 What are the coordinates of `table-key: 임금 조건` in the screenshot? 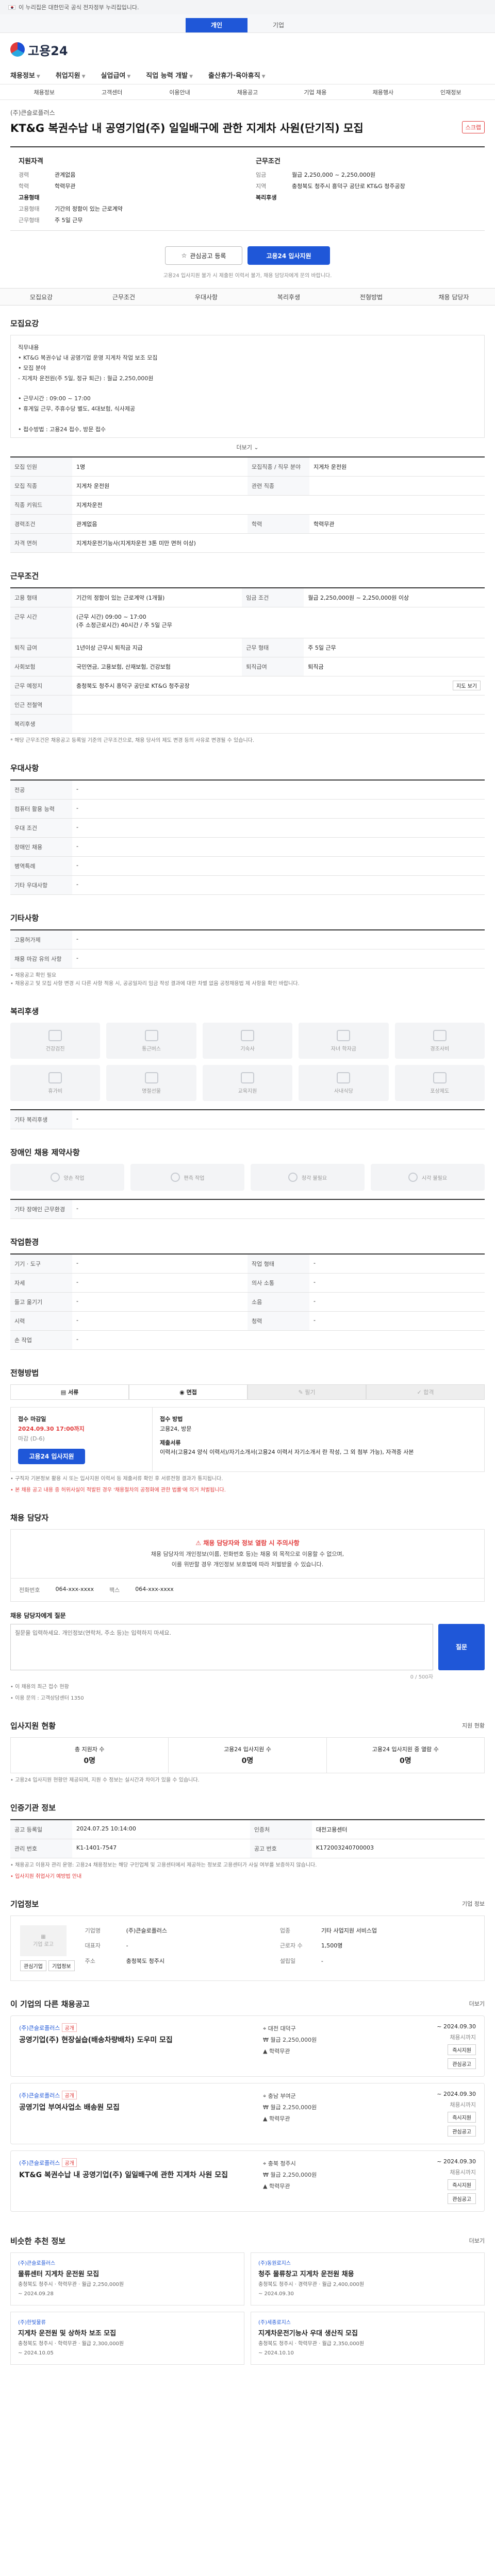 It's located at (273, 598).